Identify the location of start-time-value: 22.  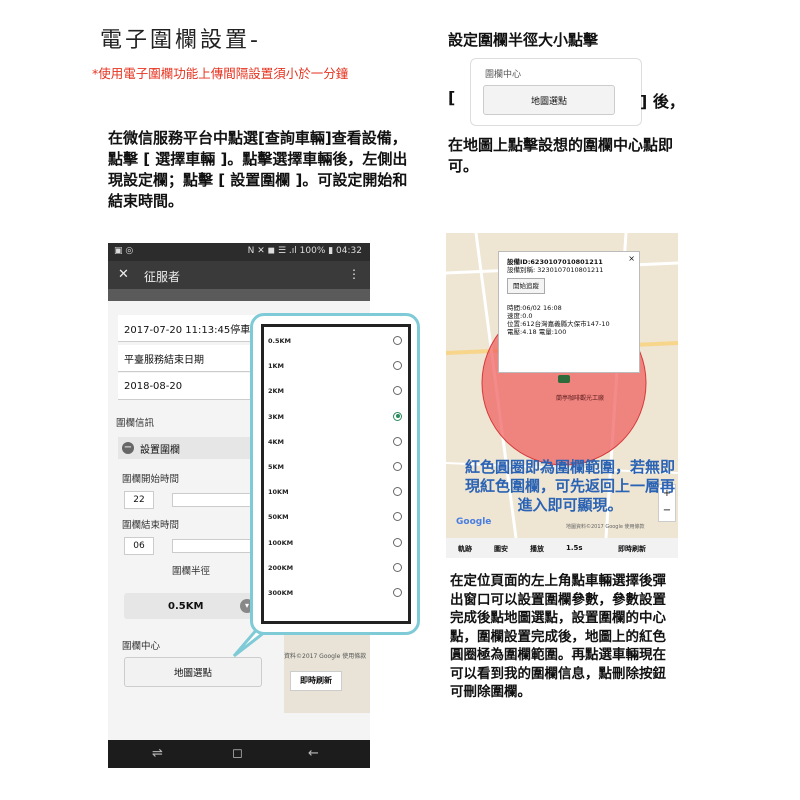
(139, 500).